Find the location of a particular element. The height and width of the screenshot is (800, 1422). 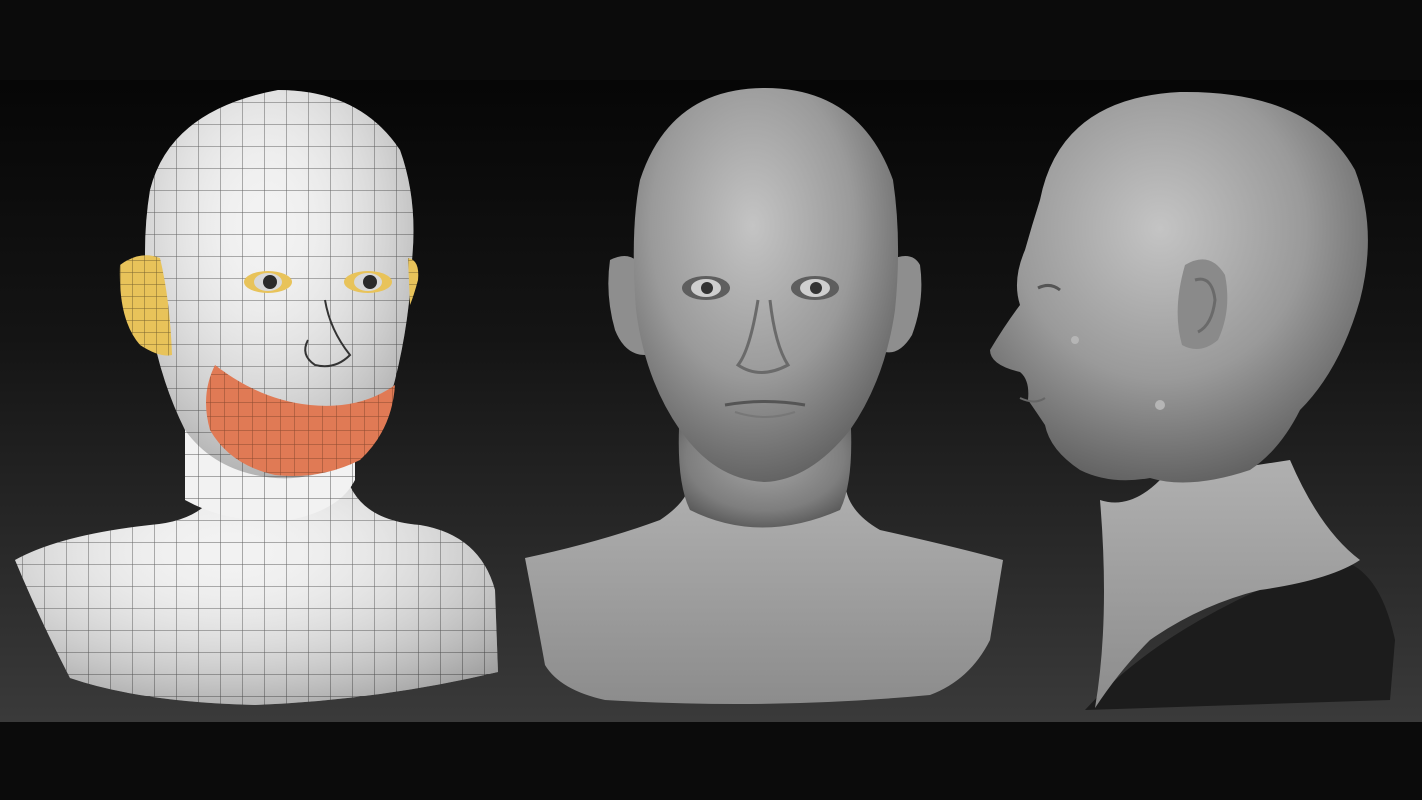

letterbox-top is located at coordinates (711, 40).